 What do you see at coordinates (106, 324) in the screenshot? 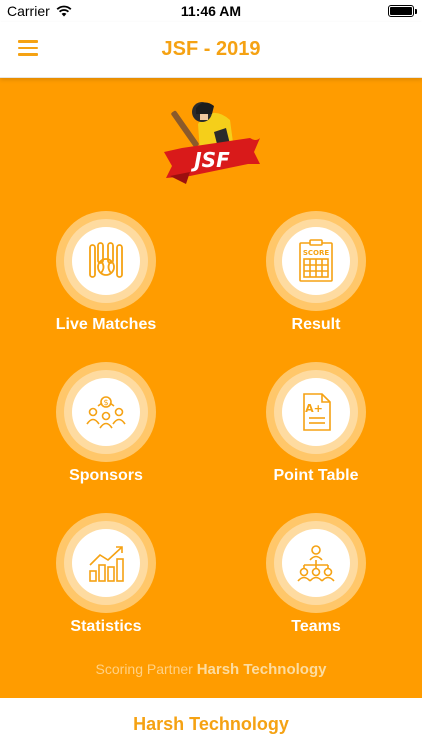
I see `tile-live-matches-label: Live Matches` at bounding box center [106, 324].